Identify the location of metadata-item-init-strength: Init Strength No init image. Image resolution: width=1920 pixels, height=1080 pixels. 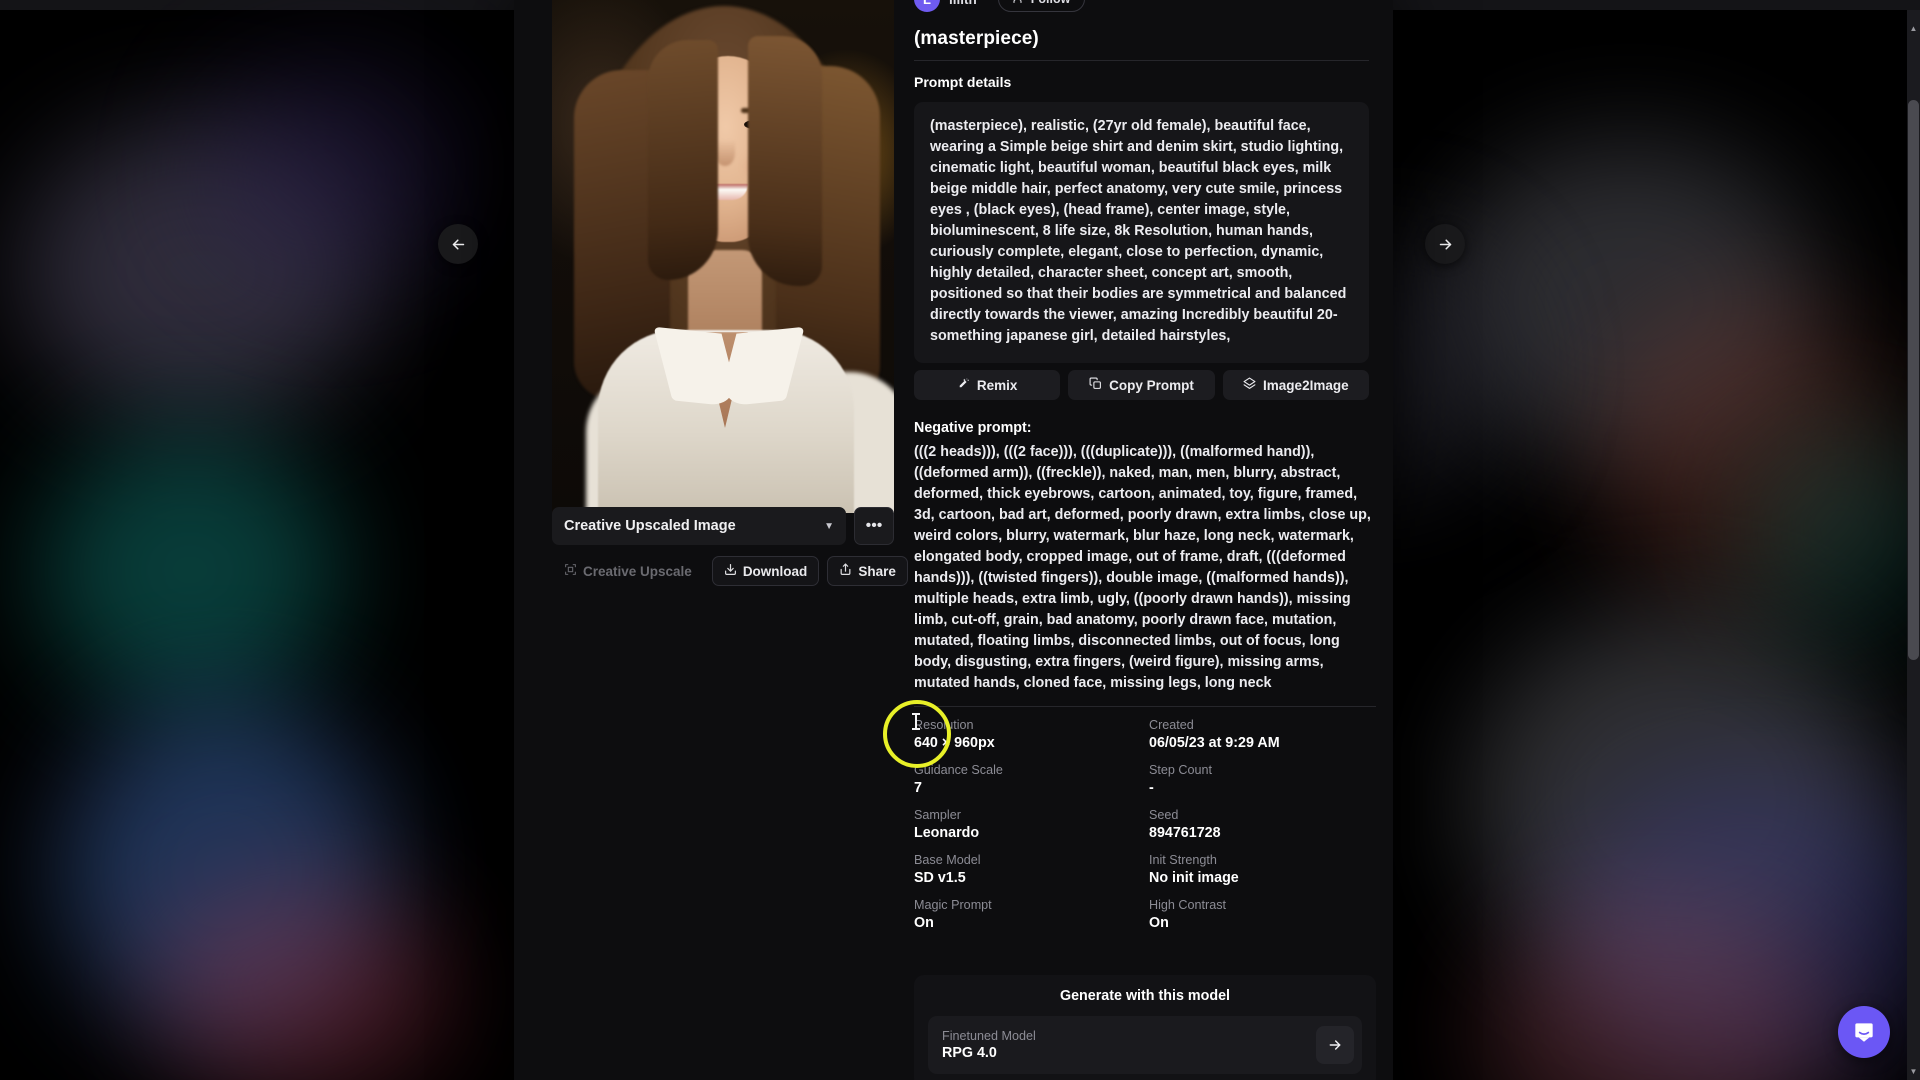
(1266, 869).